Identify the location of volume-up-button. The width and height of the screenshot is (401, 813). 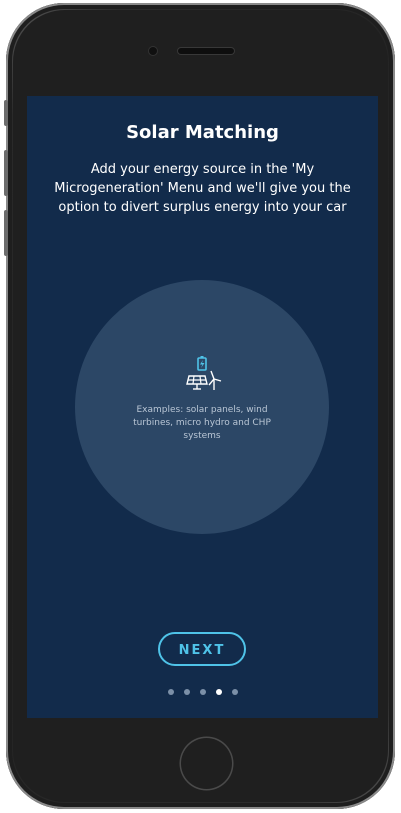
(6, 173).